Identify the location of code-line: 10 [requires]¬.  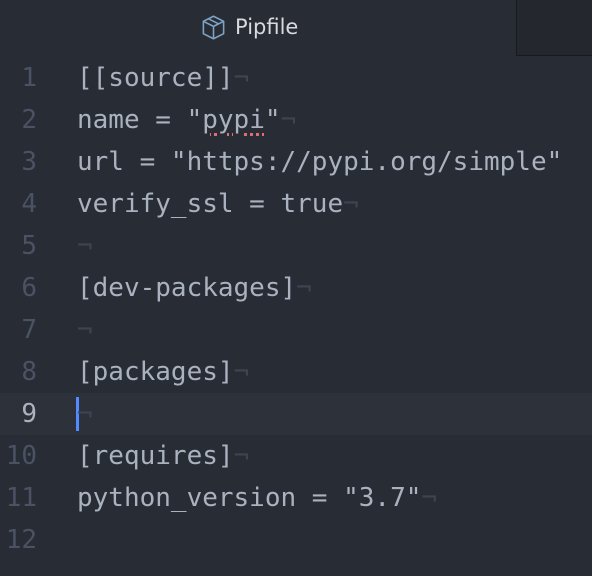
(296, 456).